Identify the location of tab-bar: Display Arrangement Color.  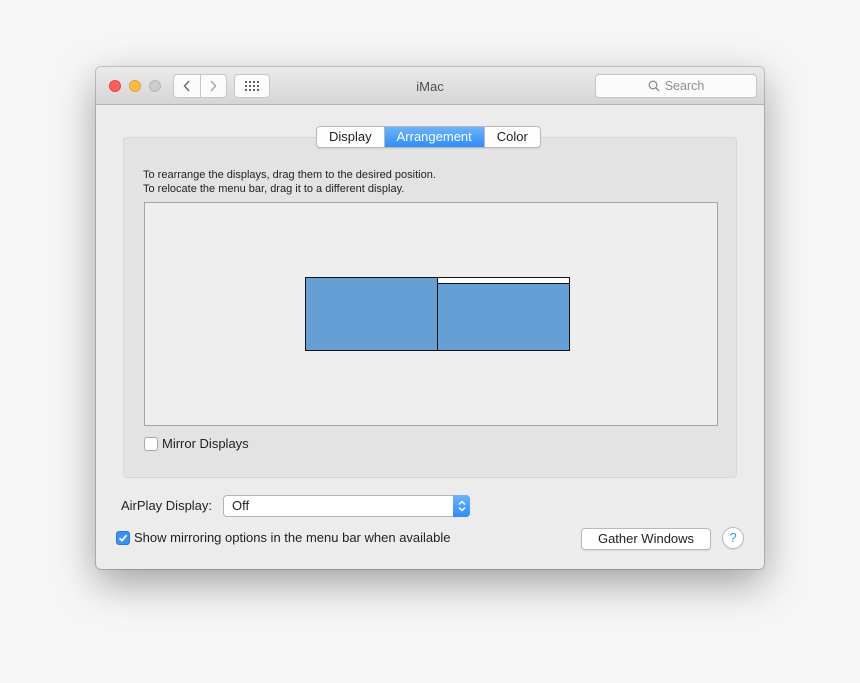
(428, 137).